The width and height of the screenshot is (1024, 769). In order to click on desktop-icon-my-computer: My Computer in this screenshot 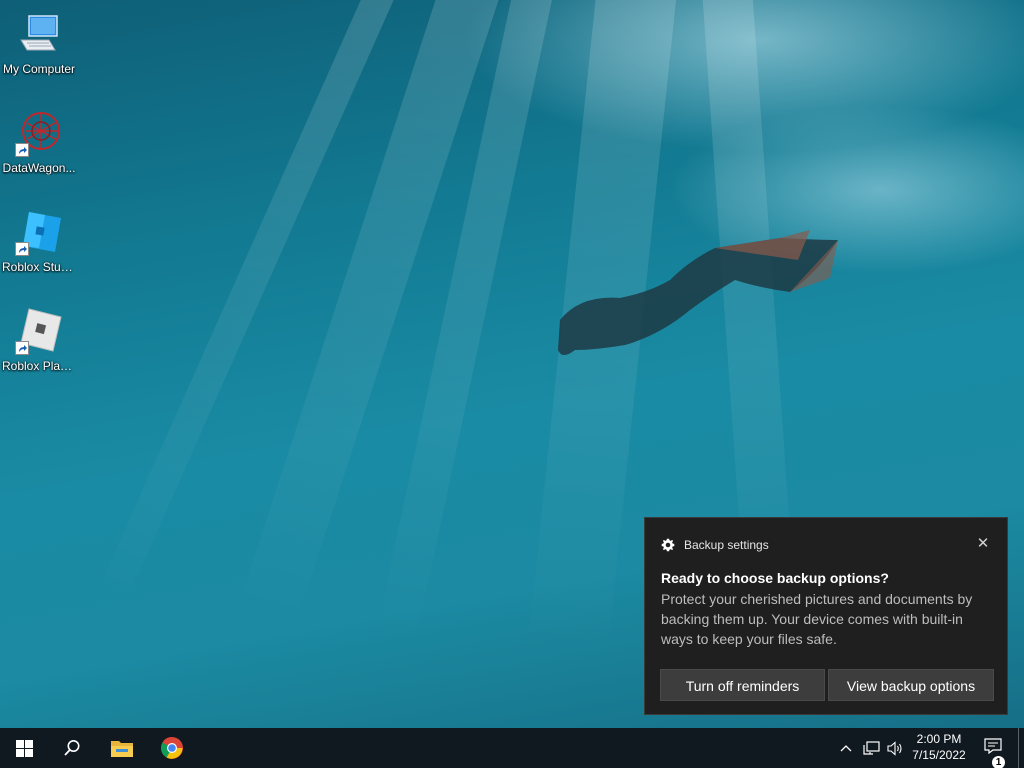, I will do `click(39, 49)`.